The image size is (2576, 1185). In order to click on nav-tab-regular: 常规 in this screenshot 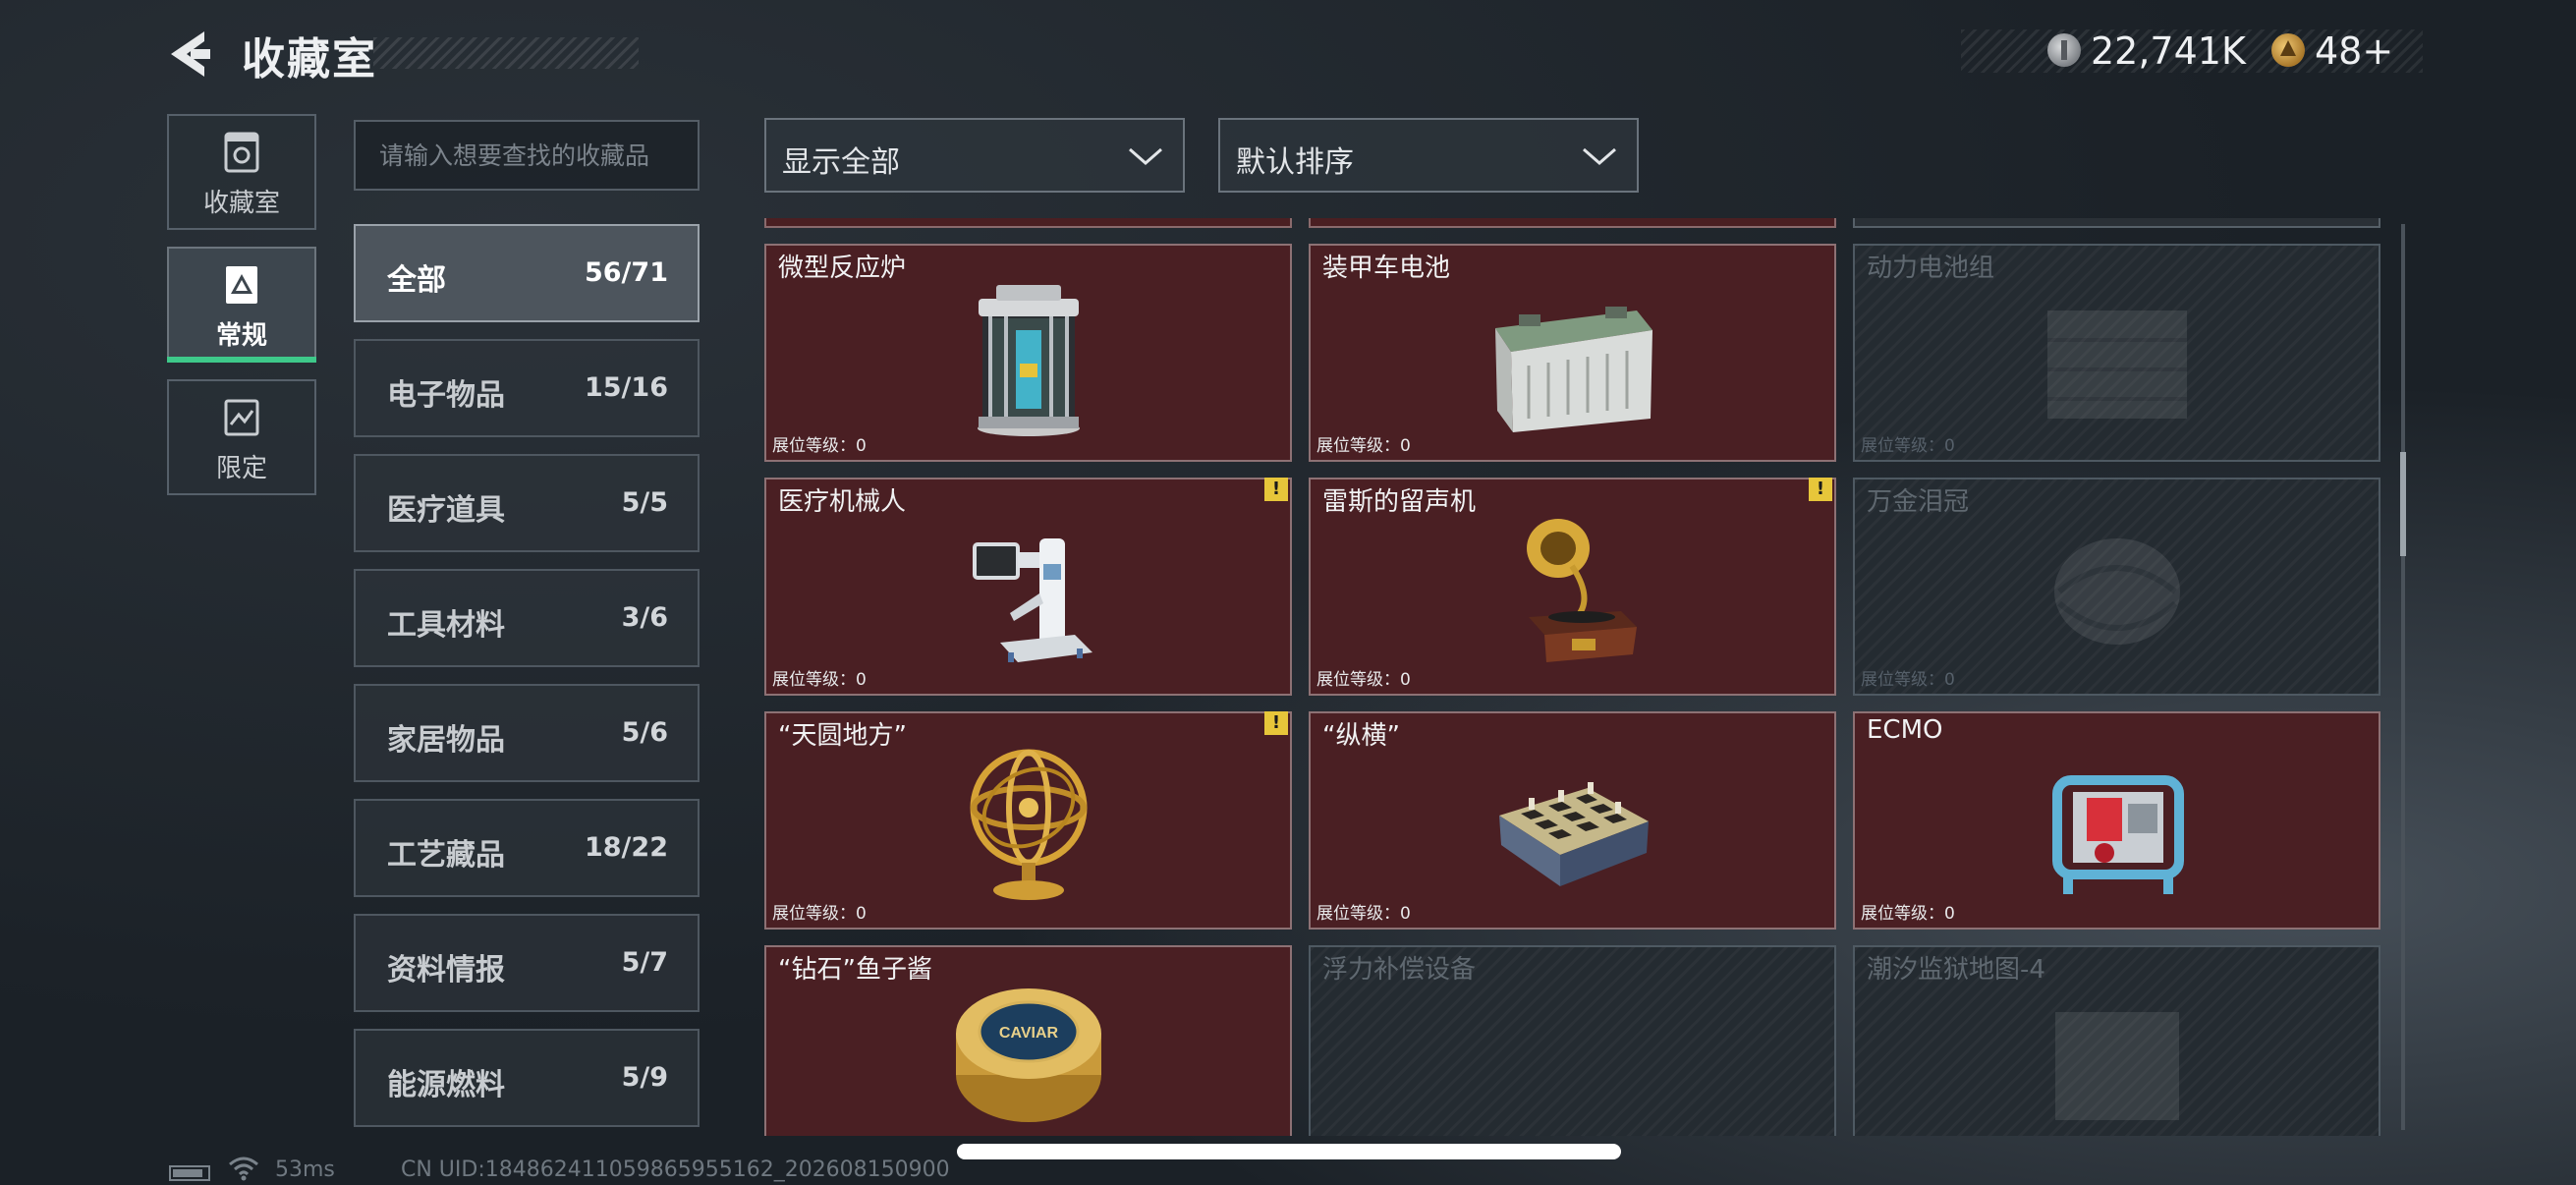, I will do `click(241, 305)`.